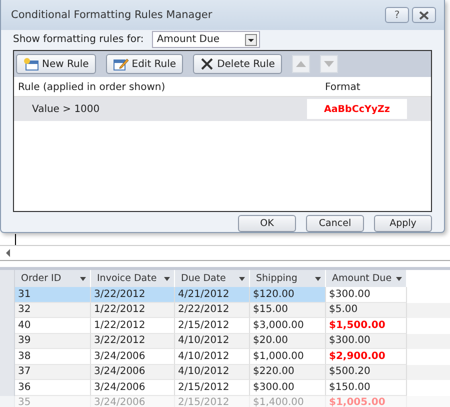  What do you see at coordinates (212, 294) in the screenshot?
I see `table-cell: 4/21/2012` at bounding box center [212, 294].